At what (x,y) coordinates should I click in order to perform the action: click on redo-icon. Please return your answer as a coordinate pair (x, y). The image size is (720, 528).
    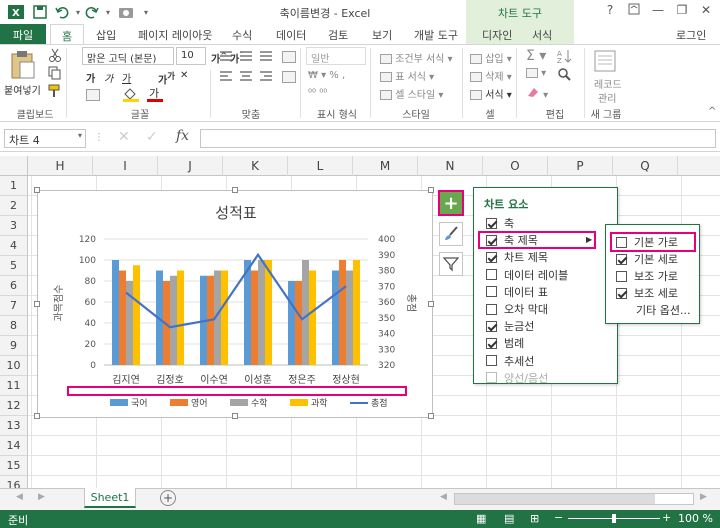
    Looking at the image, I should click on (92, 12).